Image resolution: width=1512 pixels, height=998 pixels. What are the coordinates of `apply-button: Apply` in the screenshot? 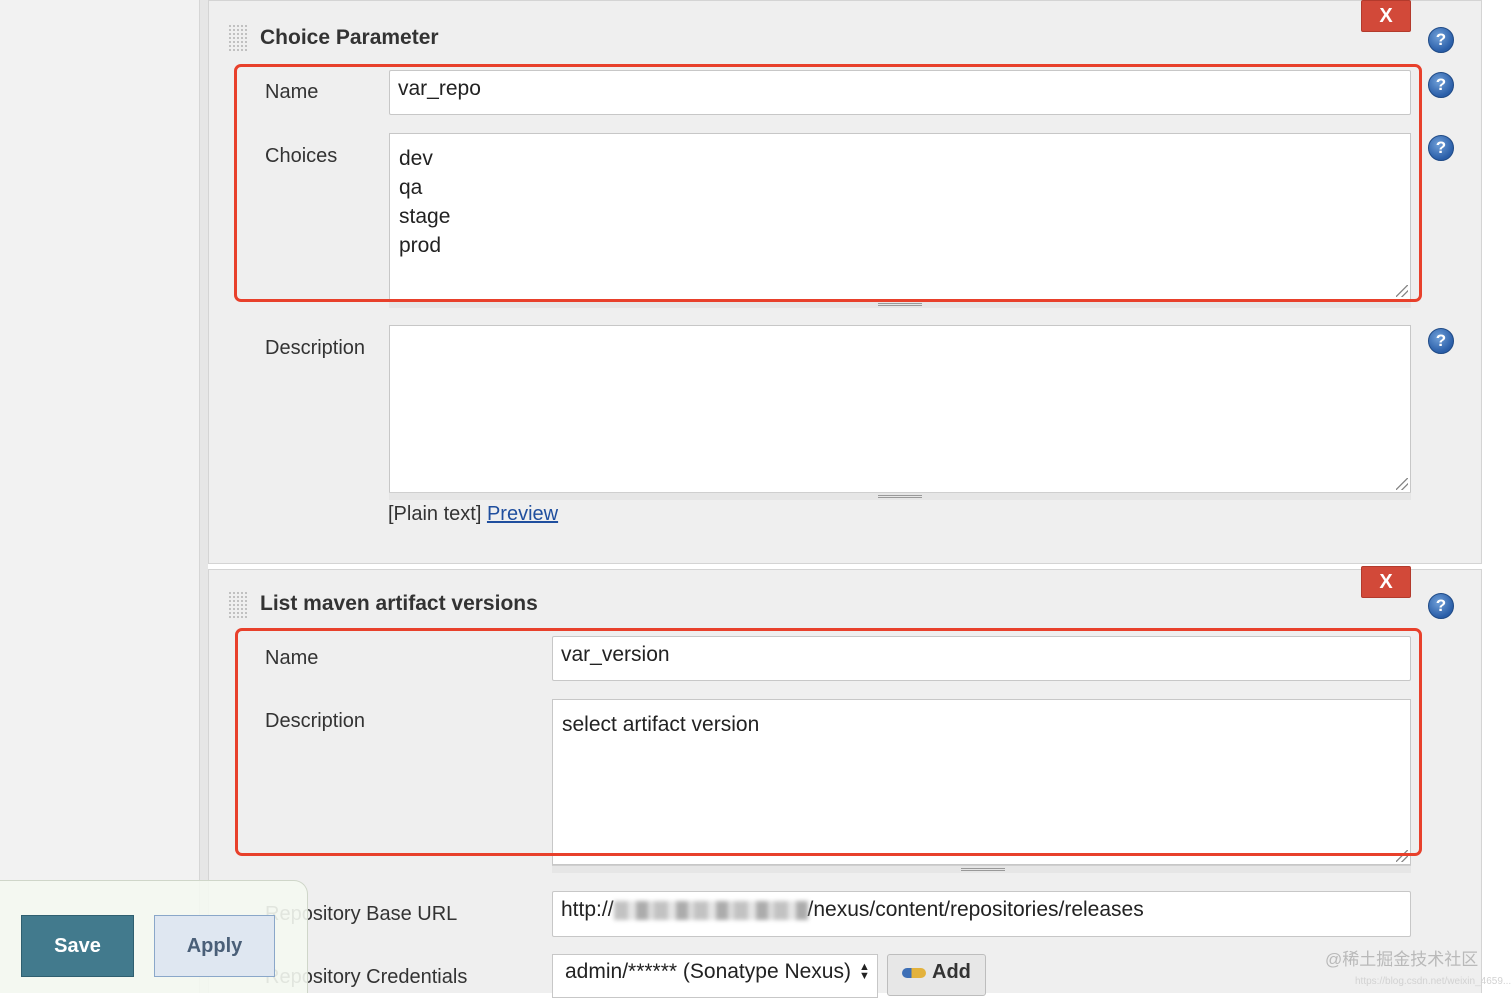 It's located at (214, 946).